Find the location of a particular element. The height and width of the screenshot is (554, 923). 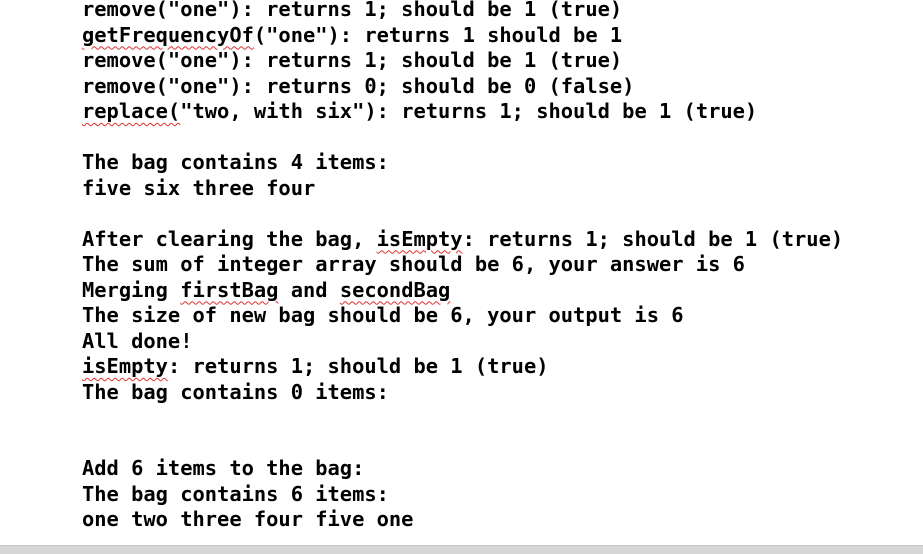

console-text-segment: Add 6 items to the bag: is located at coordinates (223, 468).